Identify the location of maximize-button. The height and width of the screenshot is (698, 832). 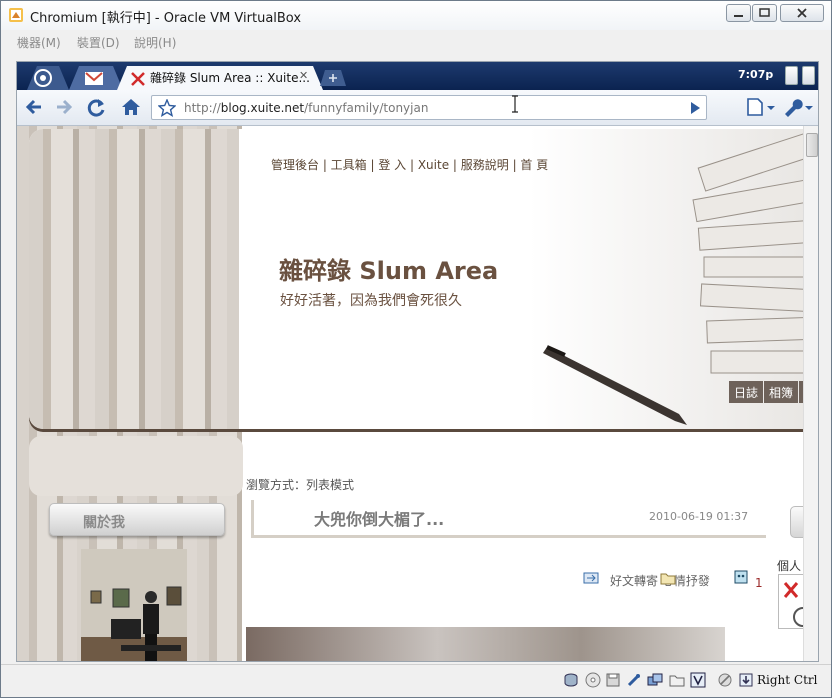
(764, 13).